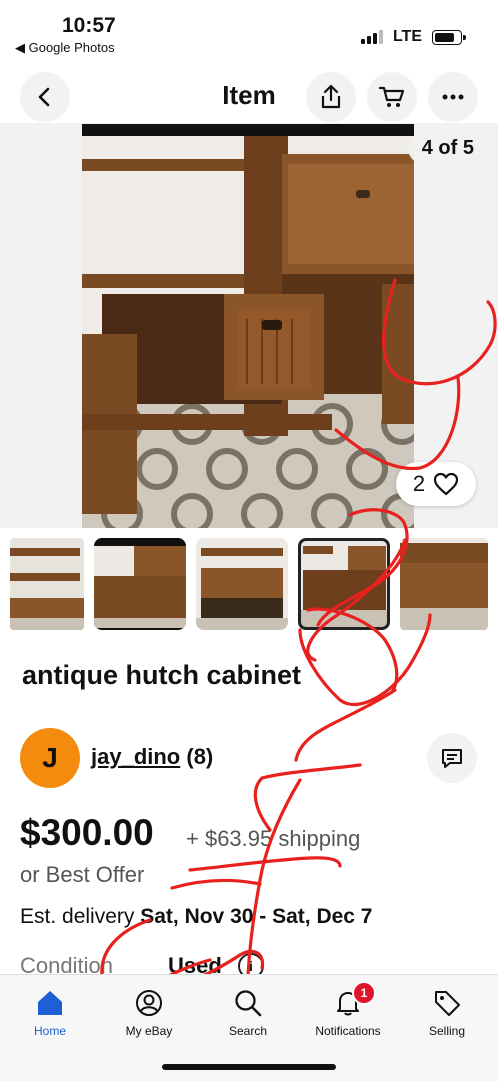 The width and height of the screenshot is (498, 1081). I want to click on seller-avatar: J, so click(50, 758).